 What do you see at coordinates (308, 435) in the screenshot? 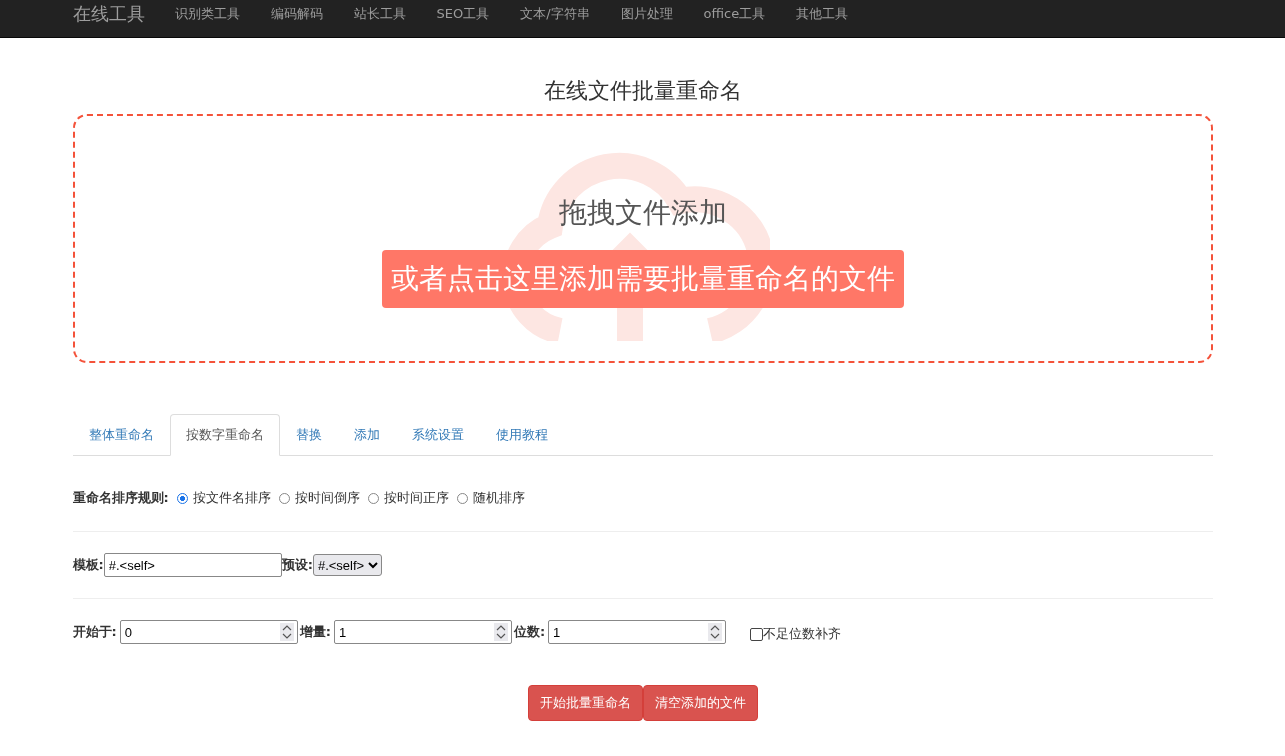
I see `tab: 替换` at bounding box center [308, 435].